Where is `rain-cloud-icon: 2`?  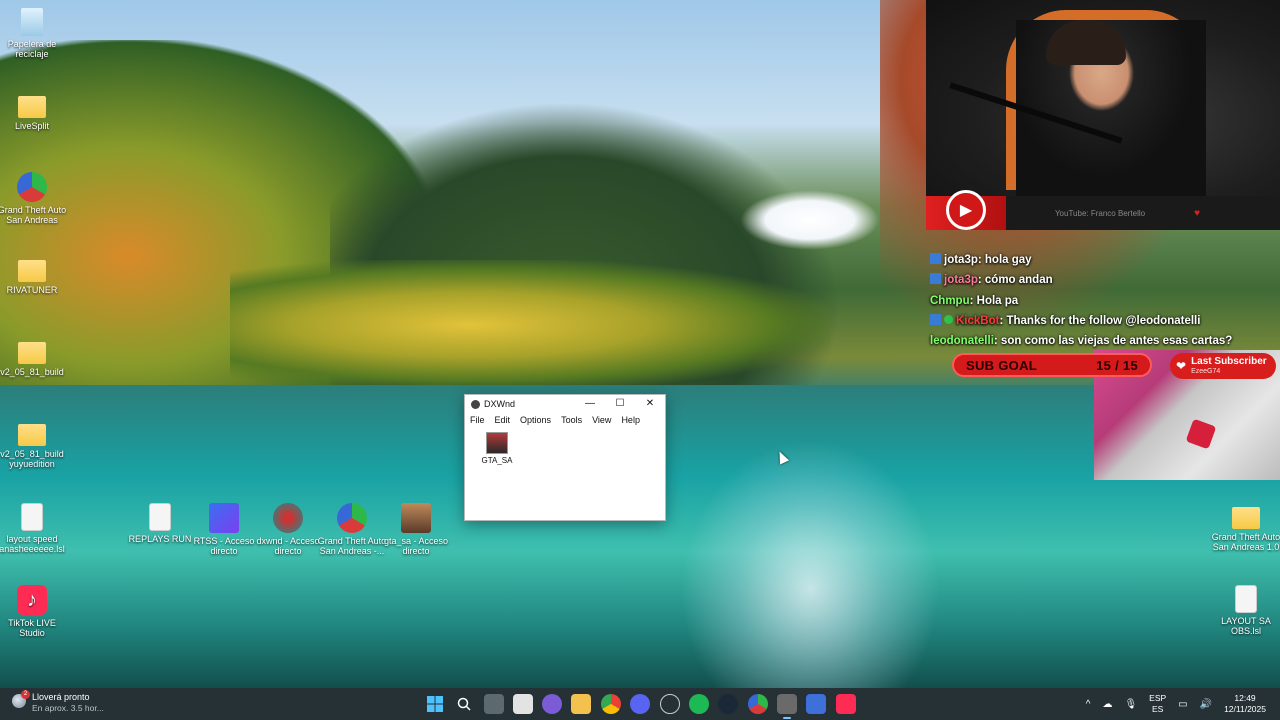 rain-cloud-icon: 2 is located at coordinates (21, 699).